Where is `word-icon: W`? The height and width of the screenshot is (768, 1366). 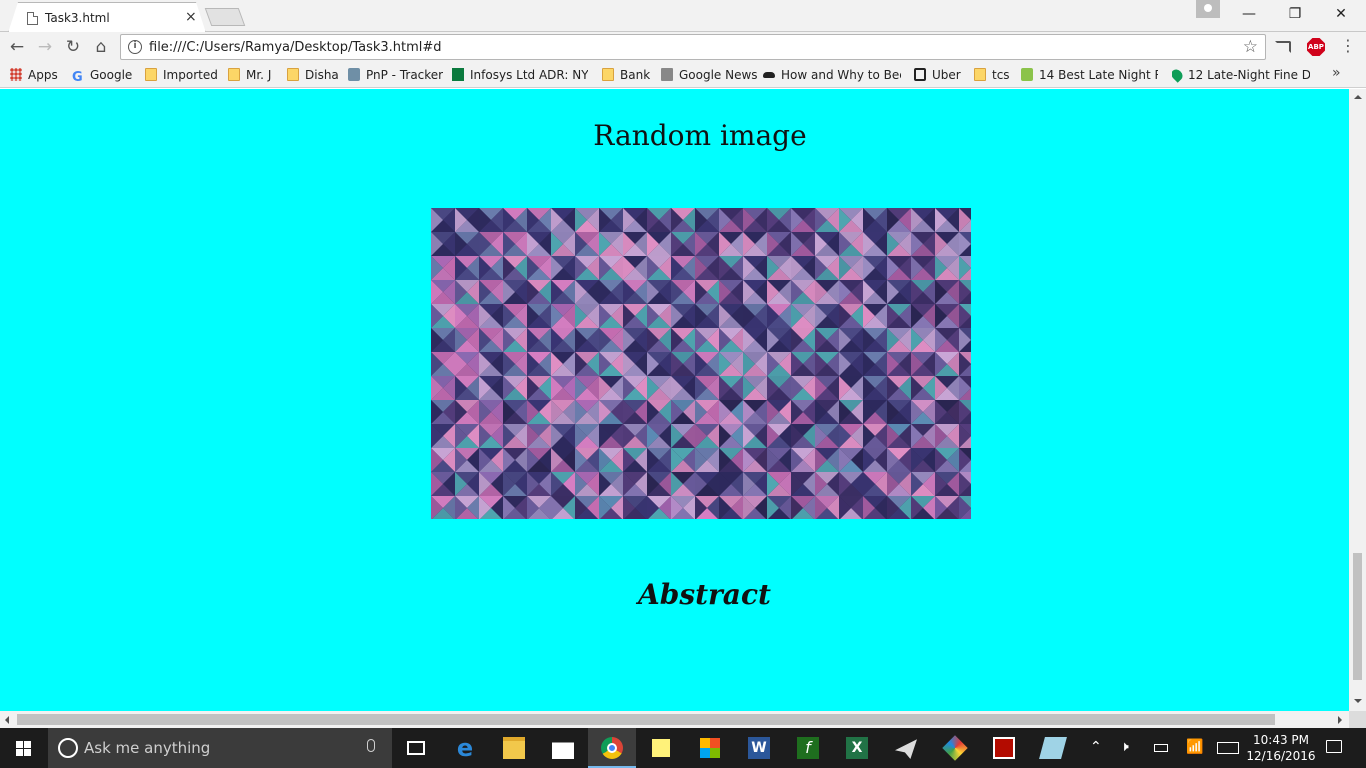
word-icon: W is located at coordinates (759, 748).